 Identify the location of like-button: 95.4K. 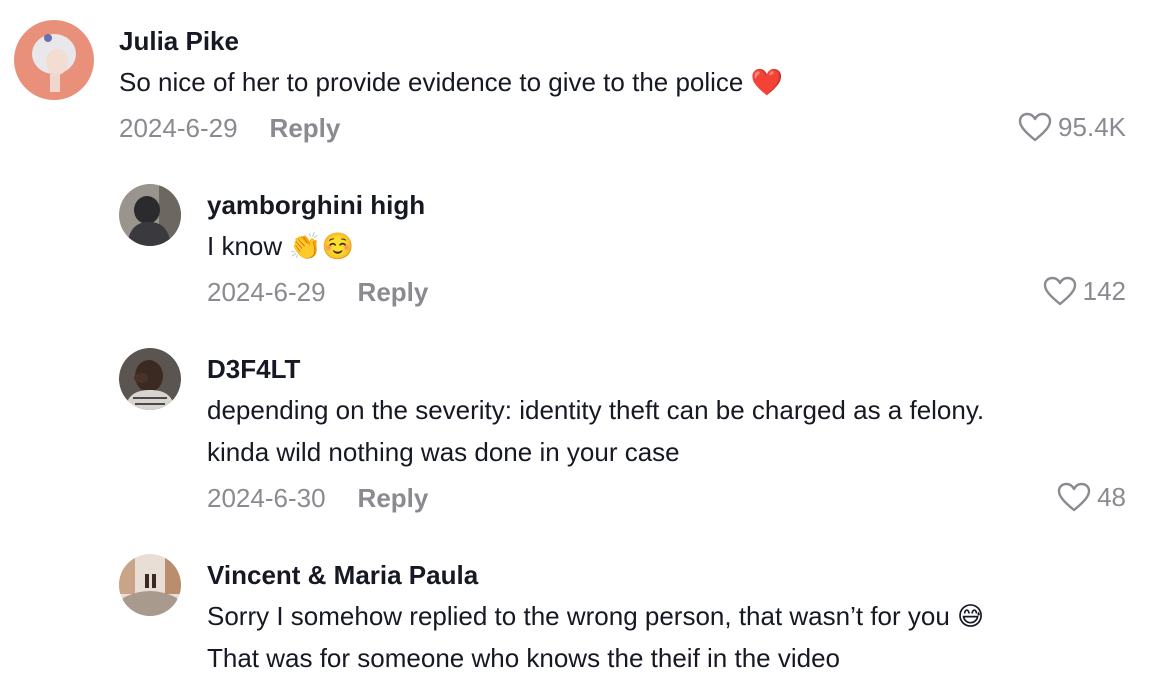
(1072, 127).